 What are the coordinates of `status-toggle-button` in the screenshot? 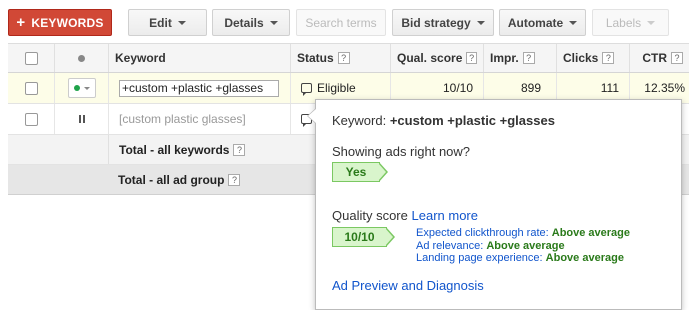 It's located at (81, 88).